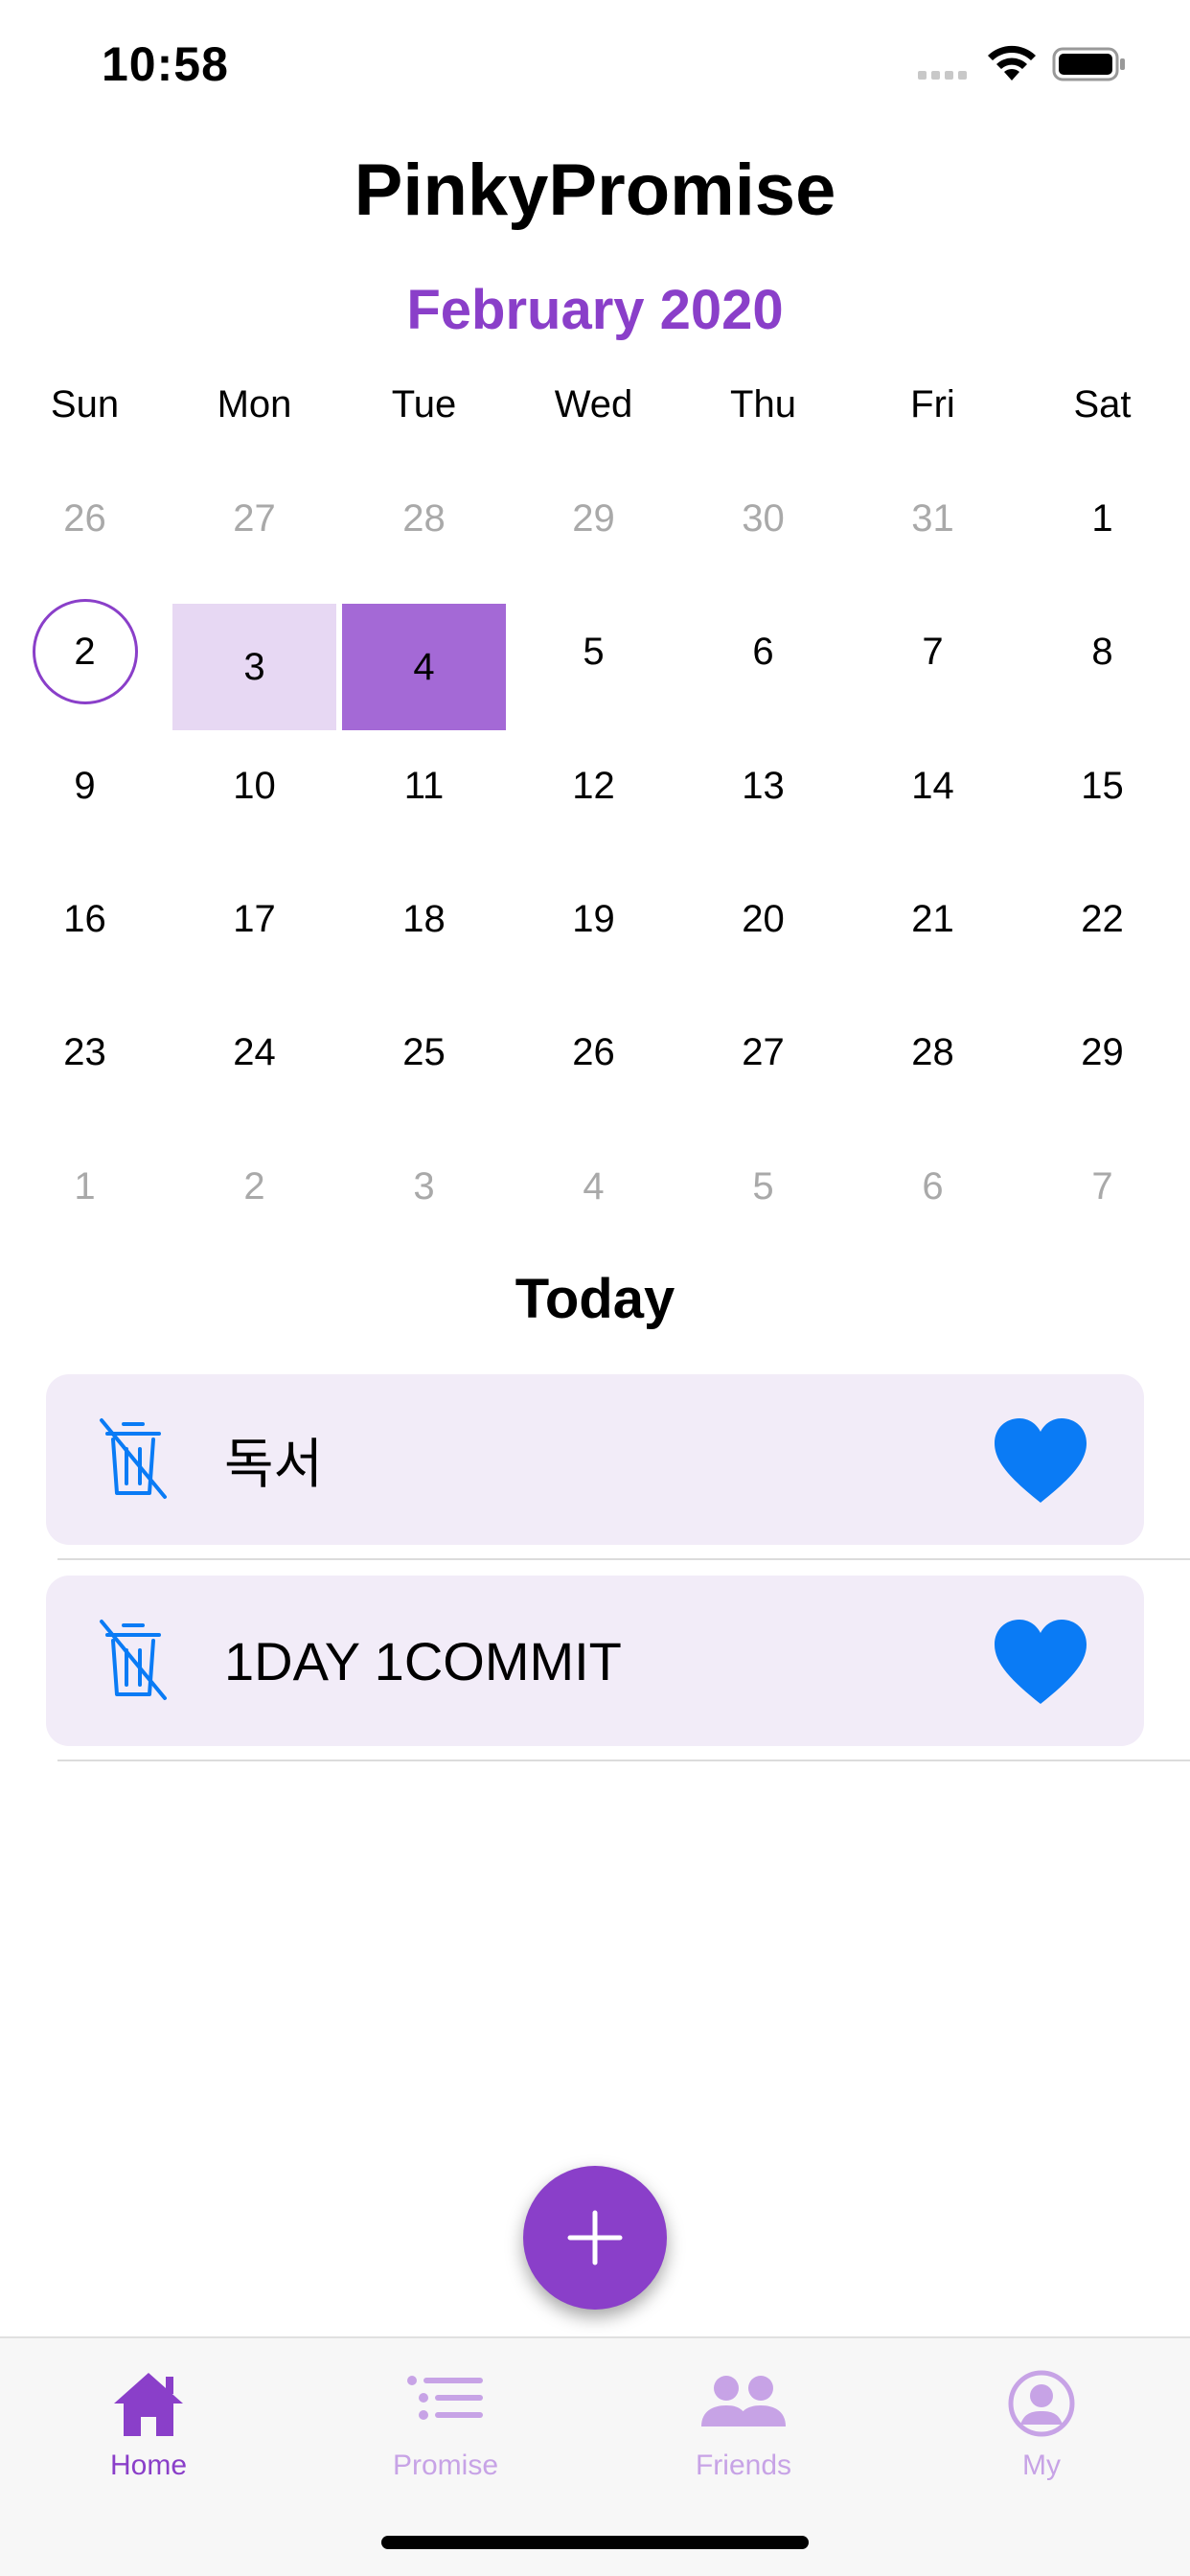 This screenshot has height=2576, width=1190. What do you see at coordinates (763, 404) in the screenshot?
I see `weekday-thu: Thu` at bounding box center [763, 404].